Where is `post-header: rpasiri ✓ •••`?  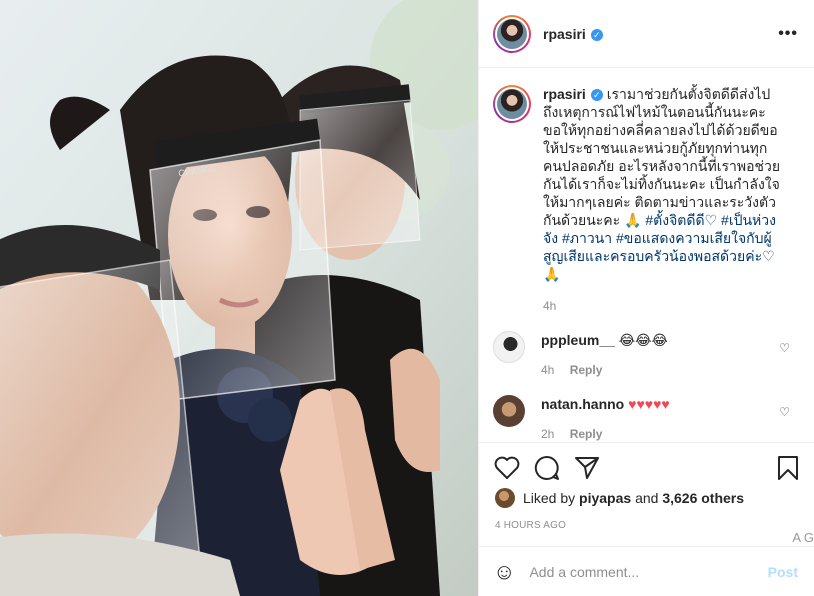
post-header: rpasiri ✓ ••• is located at coordinates (646, 34).